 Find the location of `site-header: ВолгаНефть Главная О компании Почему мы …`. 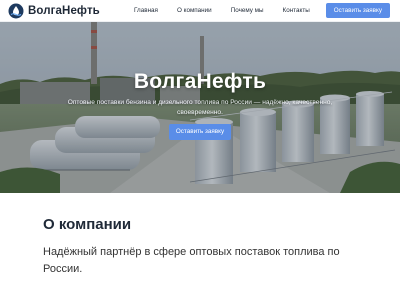

site-header: ВолгаНефть Главная О компании Почему мы … is located at coordinates (200, 11).